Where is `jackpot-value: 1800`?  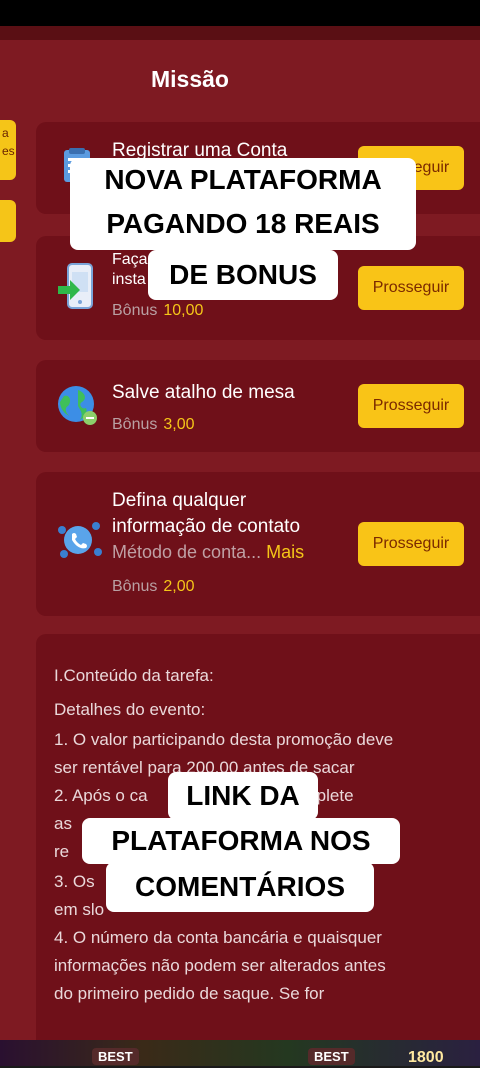
jackpot-value: 1800 is located at coordinates (426, 1057).